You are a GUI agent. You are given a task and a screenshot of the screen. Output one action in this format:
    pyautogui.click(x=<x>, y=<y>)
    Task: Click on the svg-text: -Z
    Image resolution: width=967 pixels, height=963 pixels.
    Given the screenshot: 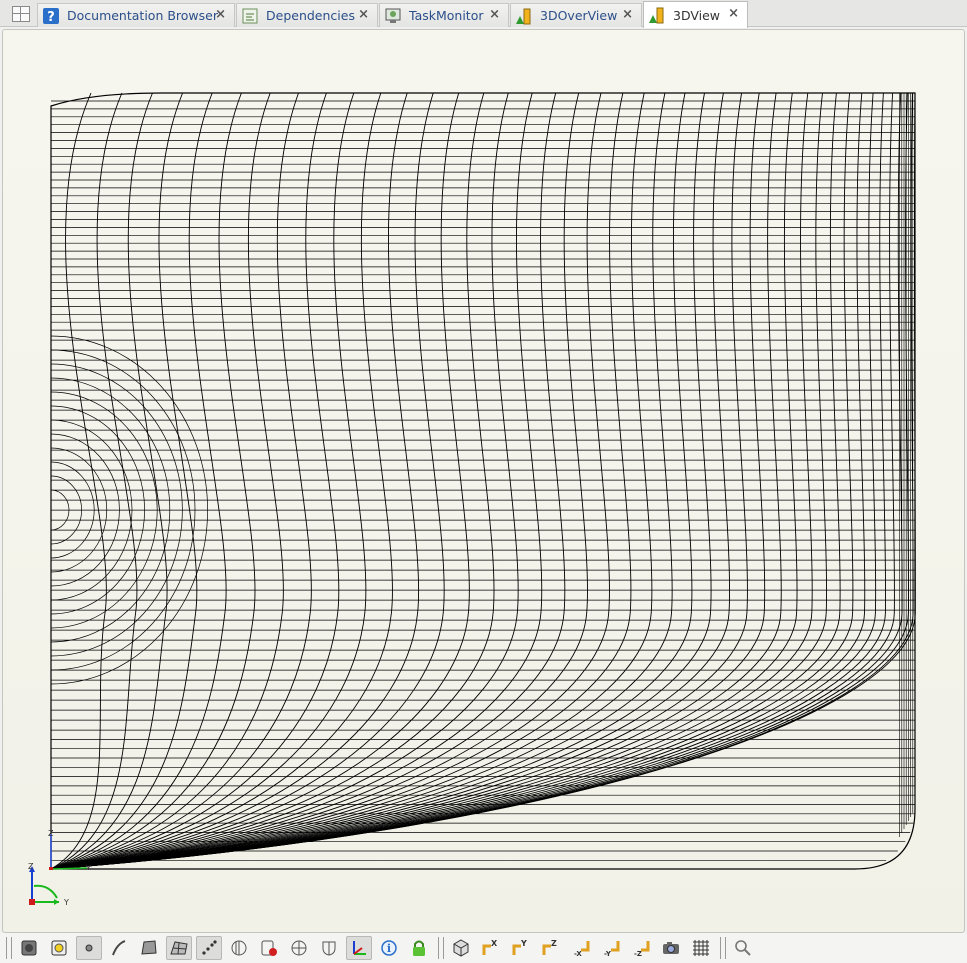 What is the action you would take?
    pyautogui.click(x=638, y=954)
    